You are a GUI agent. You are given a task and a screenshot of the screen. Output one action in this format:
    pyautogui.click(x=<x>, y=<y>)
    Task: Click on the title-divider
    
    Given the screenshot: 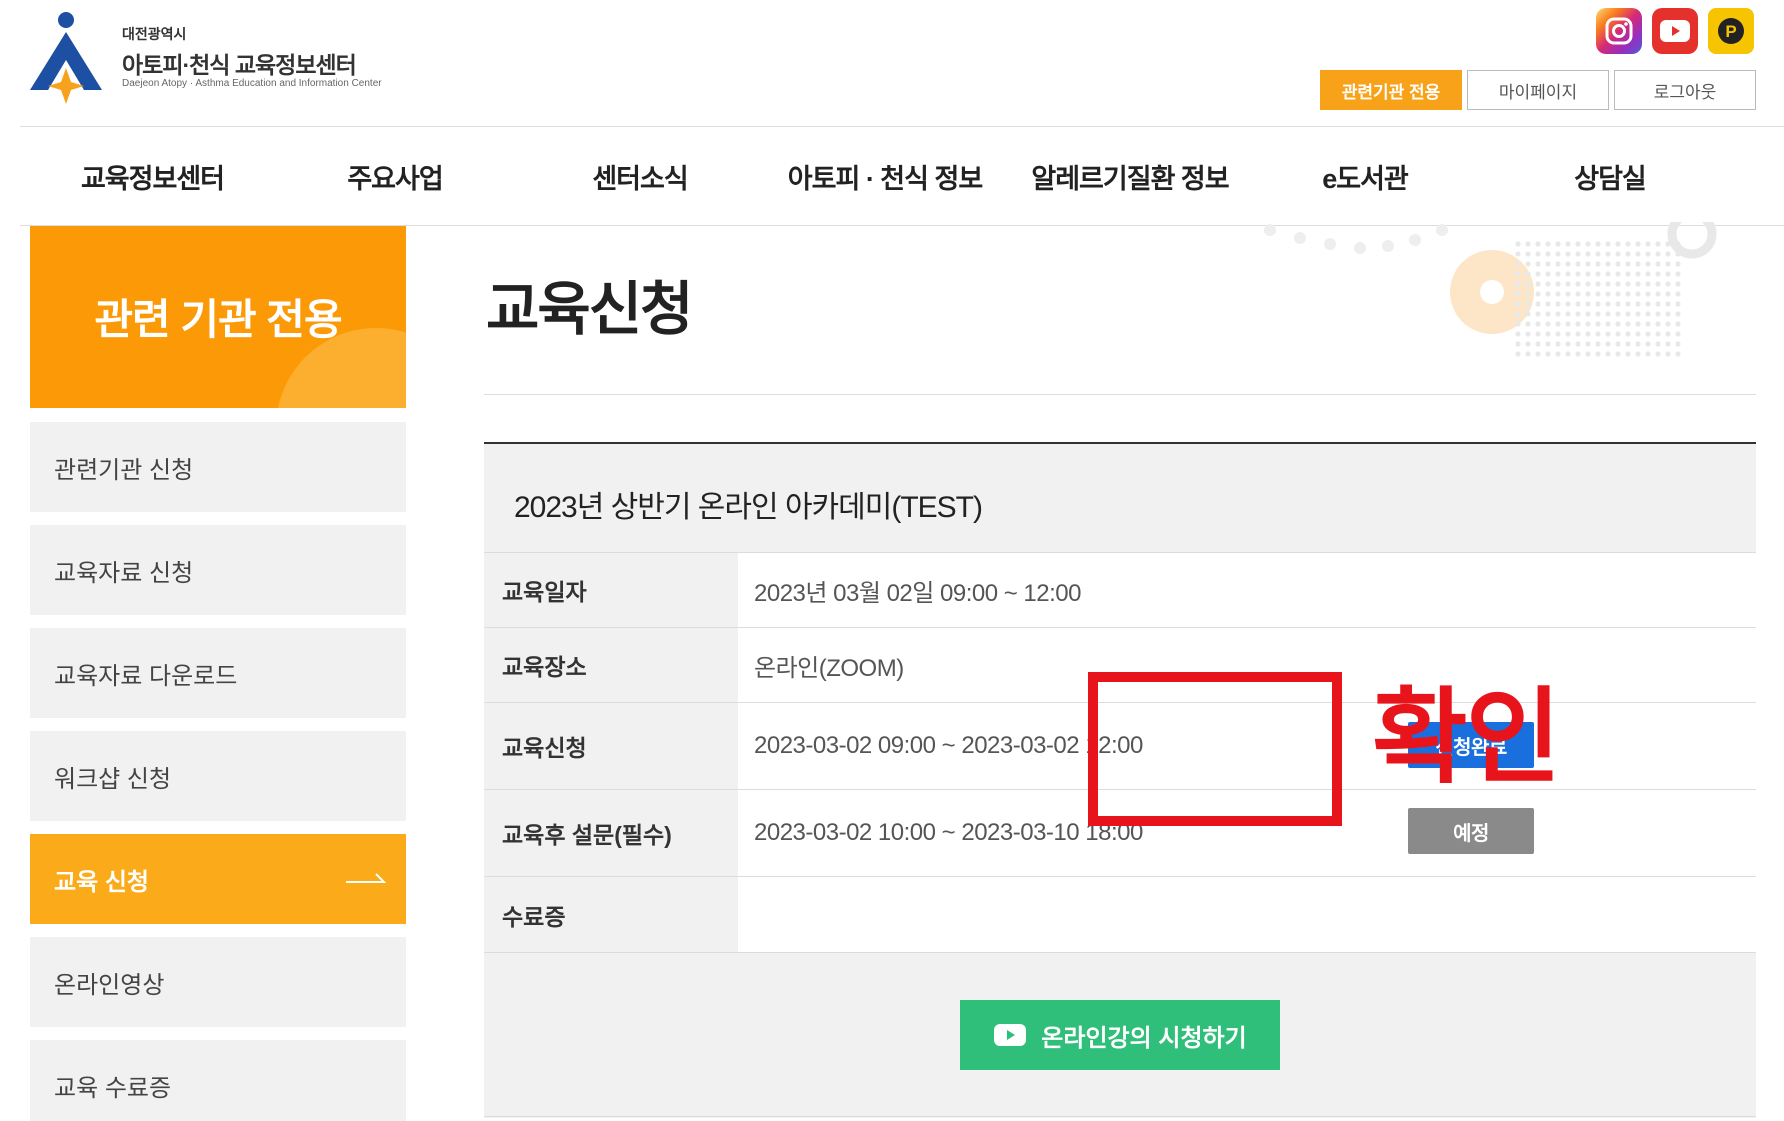 What is the action you would take?
    pyautogui.click(x=1120, y=394)
    